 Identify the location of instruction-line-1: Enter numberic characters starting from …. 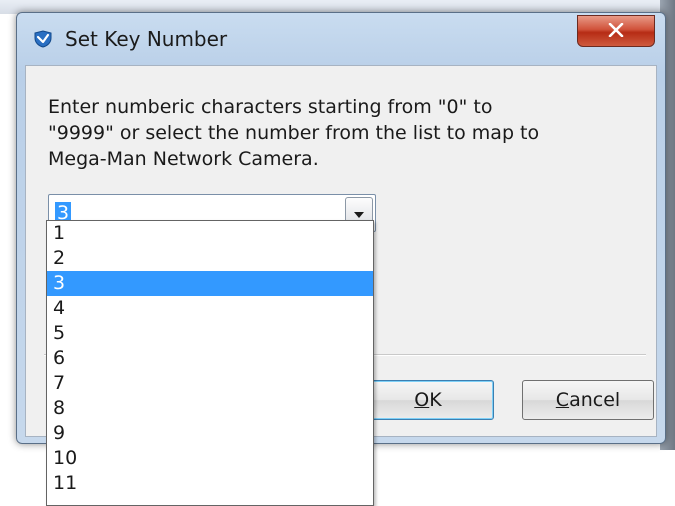
(270, 107).